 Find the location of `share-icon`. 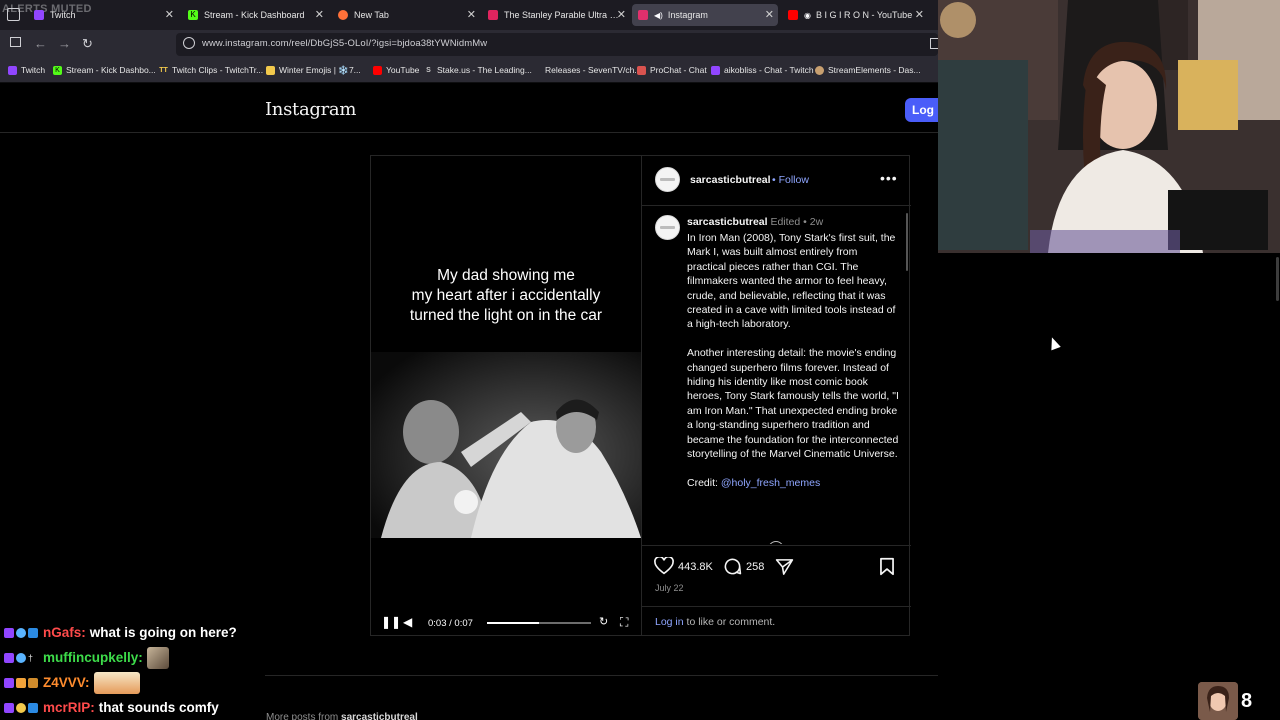

share-icon is located at coordinates (784, 567).